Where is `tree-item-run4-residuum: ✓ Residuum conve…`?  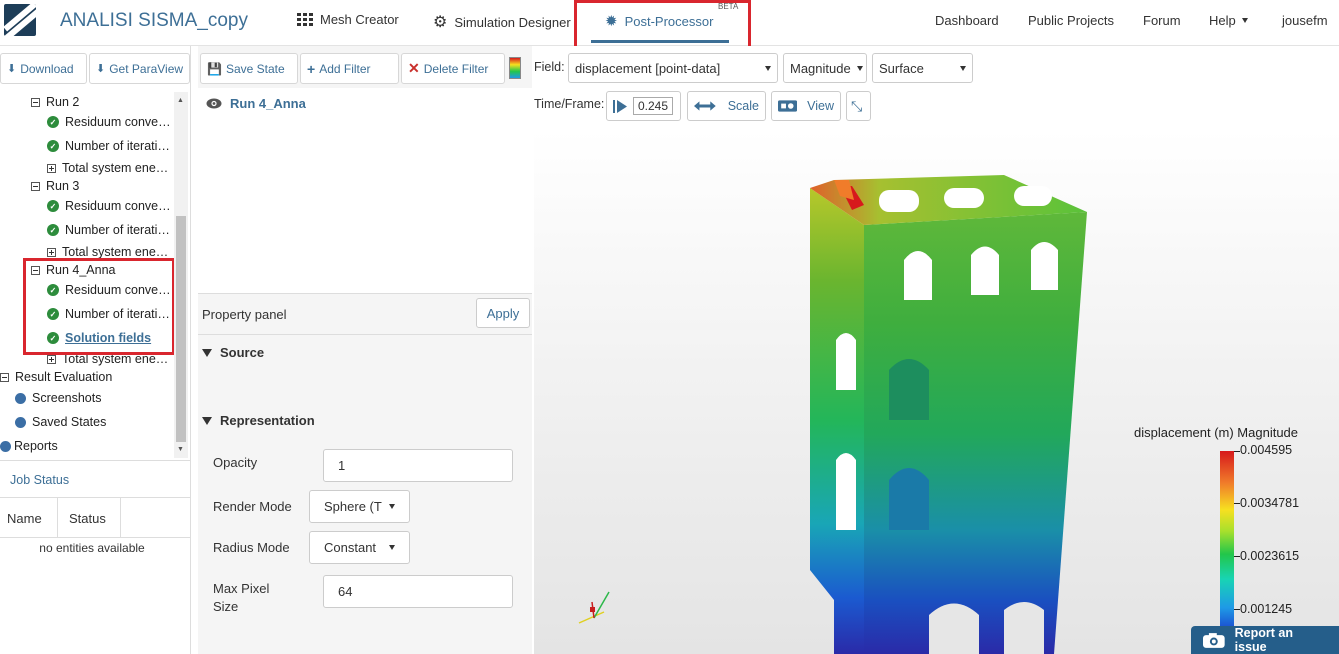
tree-item-run4-residuum: ✓ Residuum conve… is located at coordinates (109, 290).